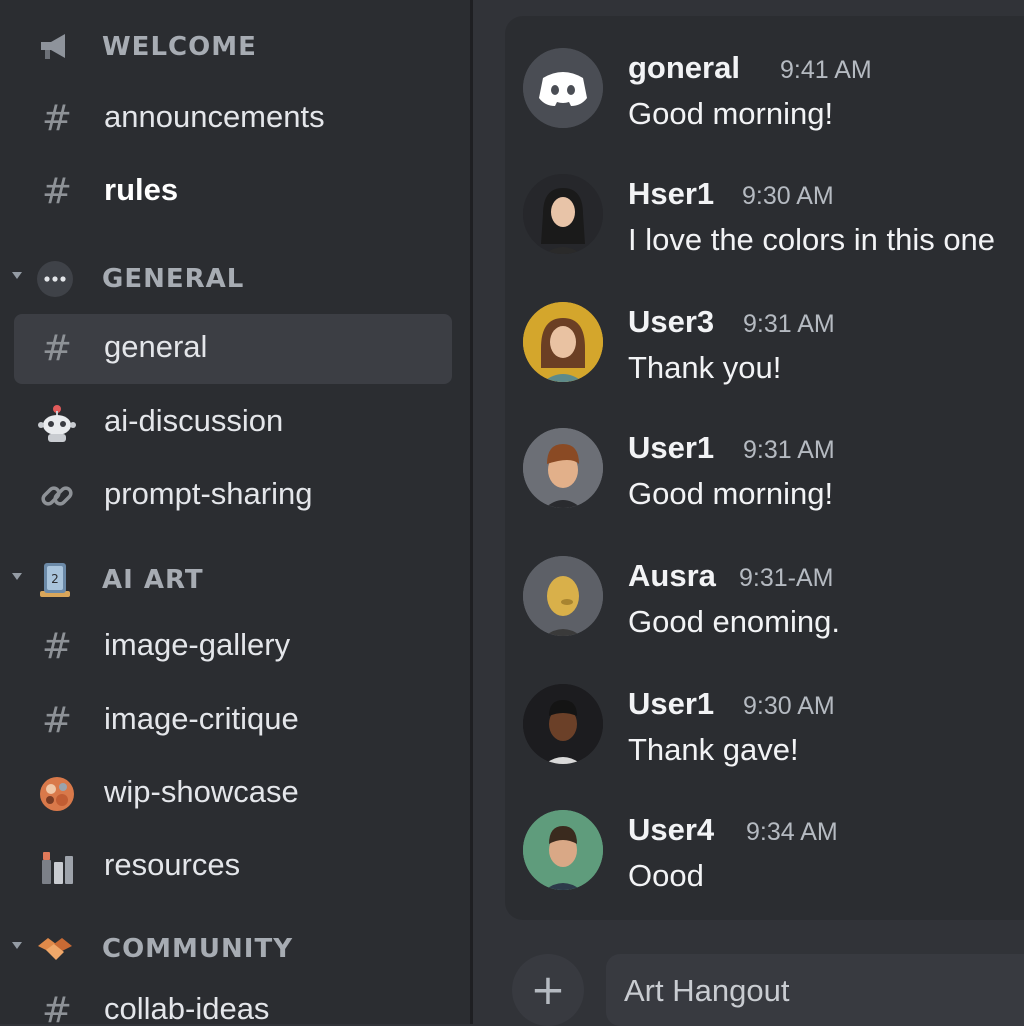 The image size is (1024, 1026). What do you see at coordinates (55, 47) in the screenshot?
I see `megaphone-icon` at bounding box center [55, 47].